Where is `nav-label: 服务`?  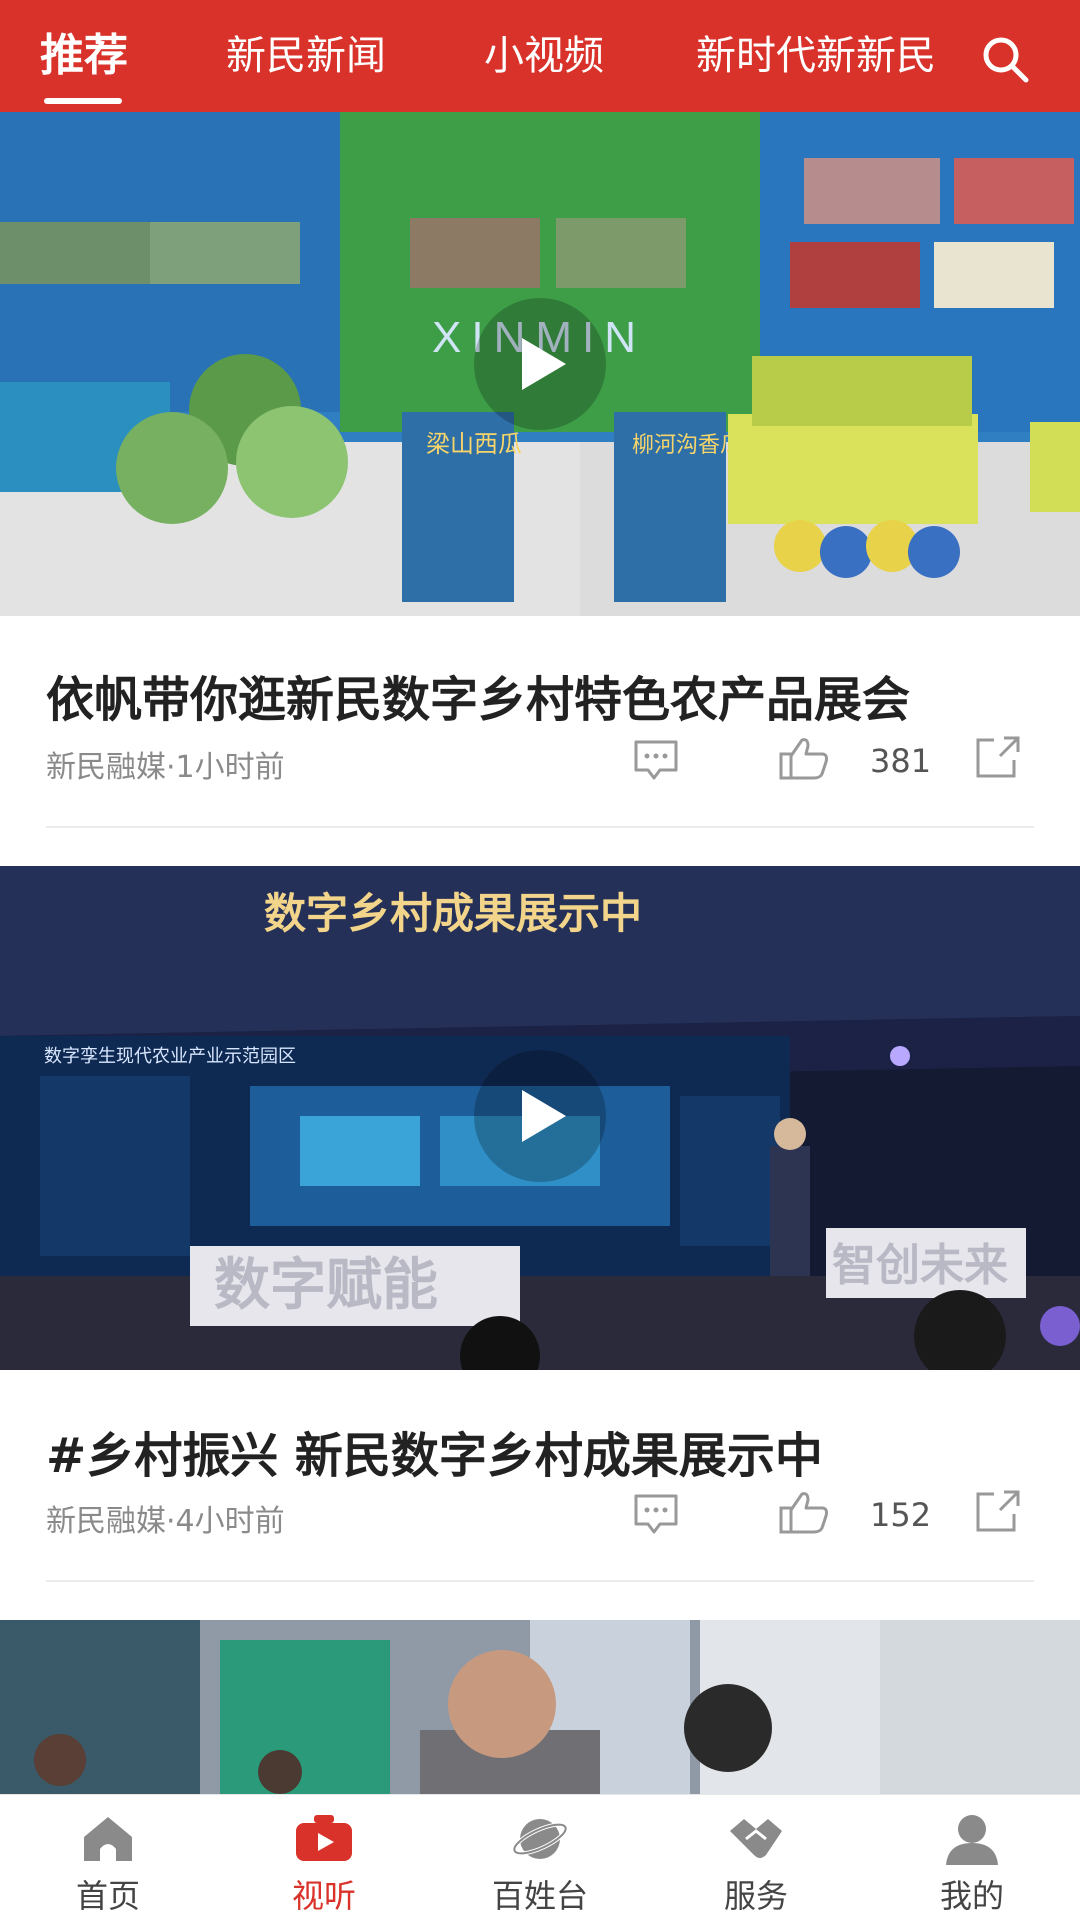
nav-label: 服务 is located at coordinates (755, 1896).